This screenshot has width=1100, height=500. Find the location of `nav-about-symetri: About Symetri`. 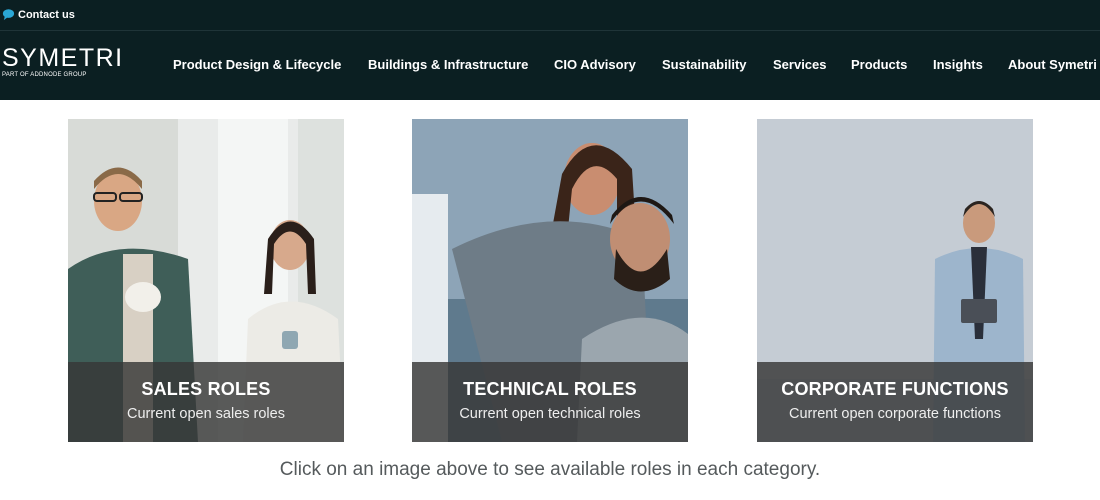

nav-about-symetri: About Symetri is located at coordinates (1052, 64).